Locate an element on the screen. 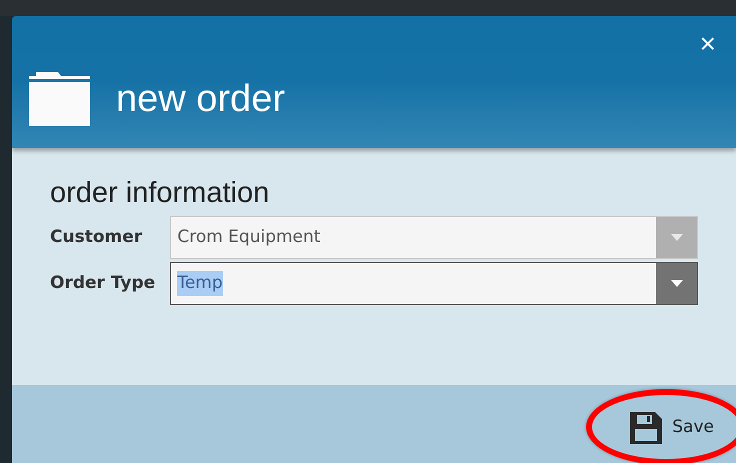 This screenshot has height=463, width=736. close-button: × is located at coordinates (708, 44).